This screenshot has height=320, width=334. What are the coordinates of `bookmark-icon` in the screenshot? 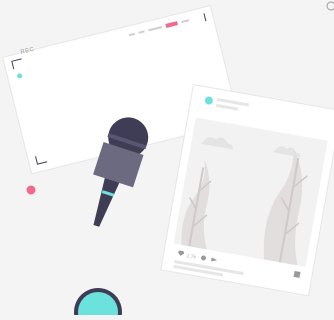 It's located at (297, 274).